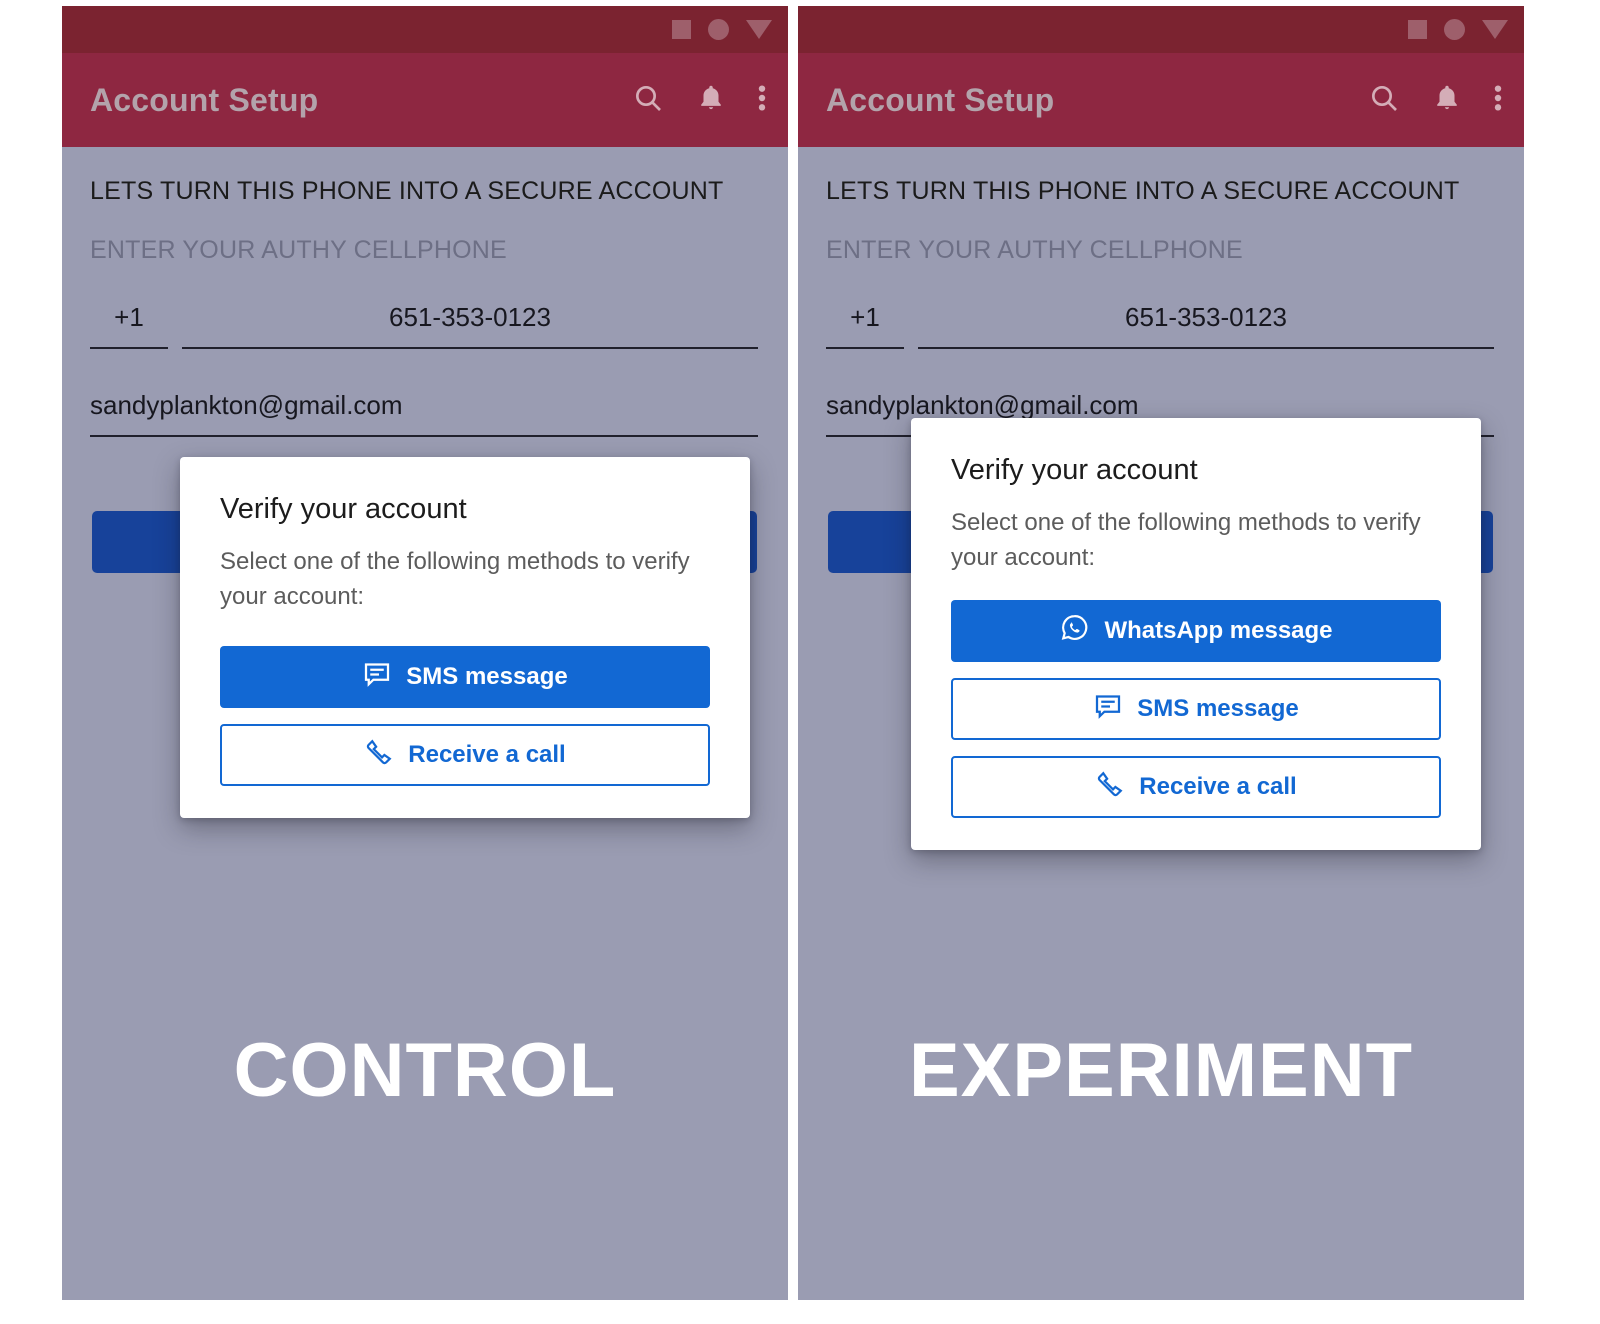 The image size is (1600, 1324). I want to click on email-input: sandyplankton@gmail.com, so click(424, 413).